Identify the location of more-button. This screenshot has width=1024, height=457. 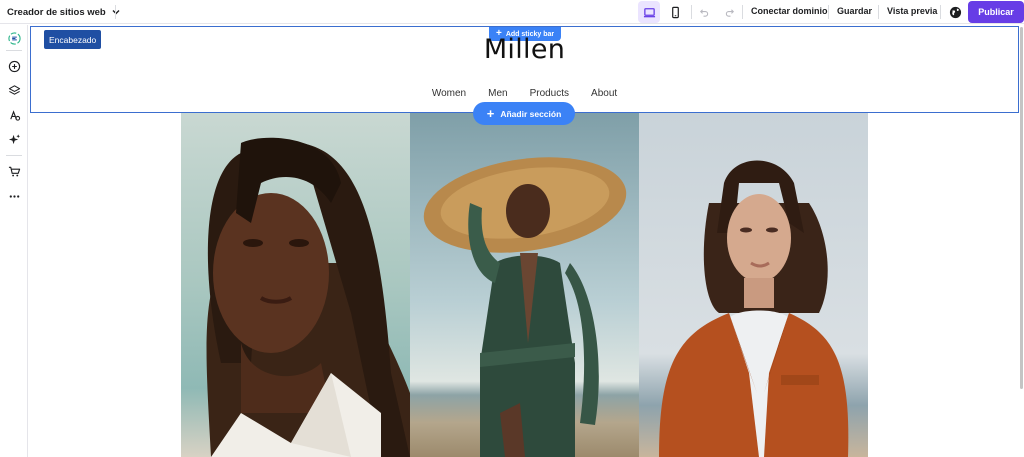
(14, 196).